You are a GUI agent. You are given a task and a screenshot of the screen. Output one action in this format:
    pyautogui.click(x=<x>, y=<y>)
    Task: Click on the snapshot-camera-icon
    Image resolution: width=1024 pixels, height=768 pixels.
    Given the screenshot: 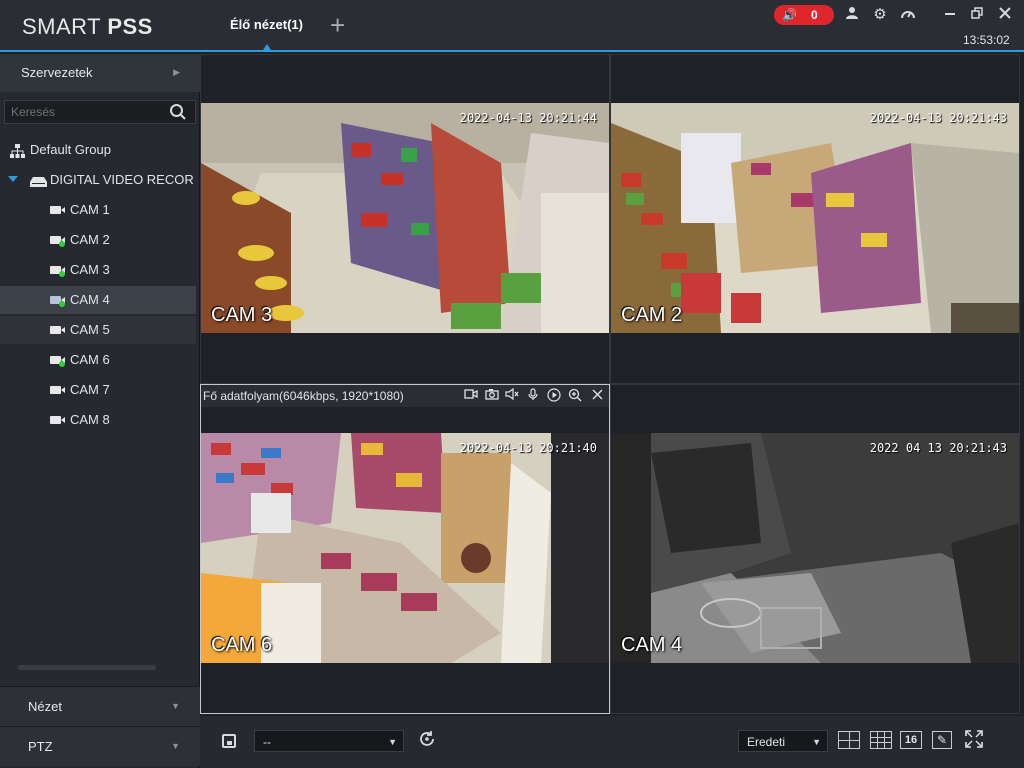 What is the action you would take?
    pyautogui.click(x=492, y=396)
    